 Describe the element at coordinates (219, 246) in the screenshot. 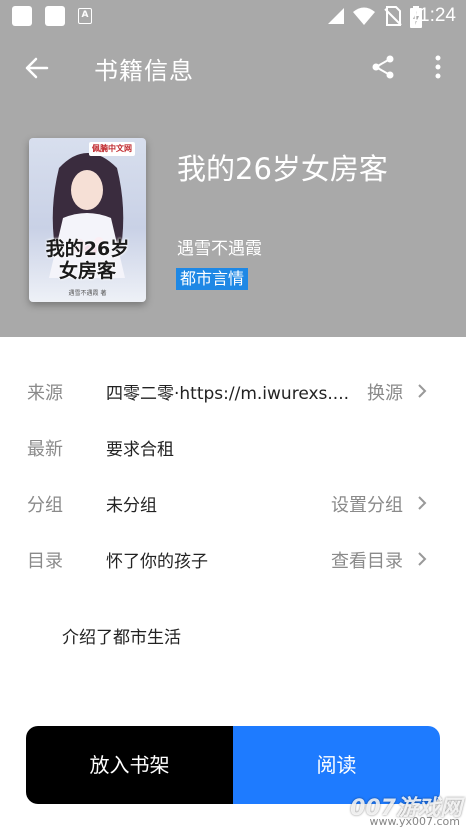

I see `book-author: 遇雪不遇霞` at that location.